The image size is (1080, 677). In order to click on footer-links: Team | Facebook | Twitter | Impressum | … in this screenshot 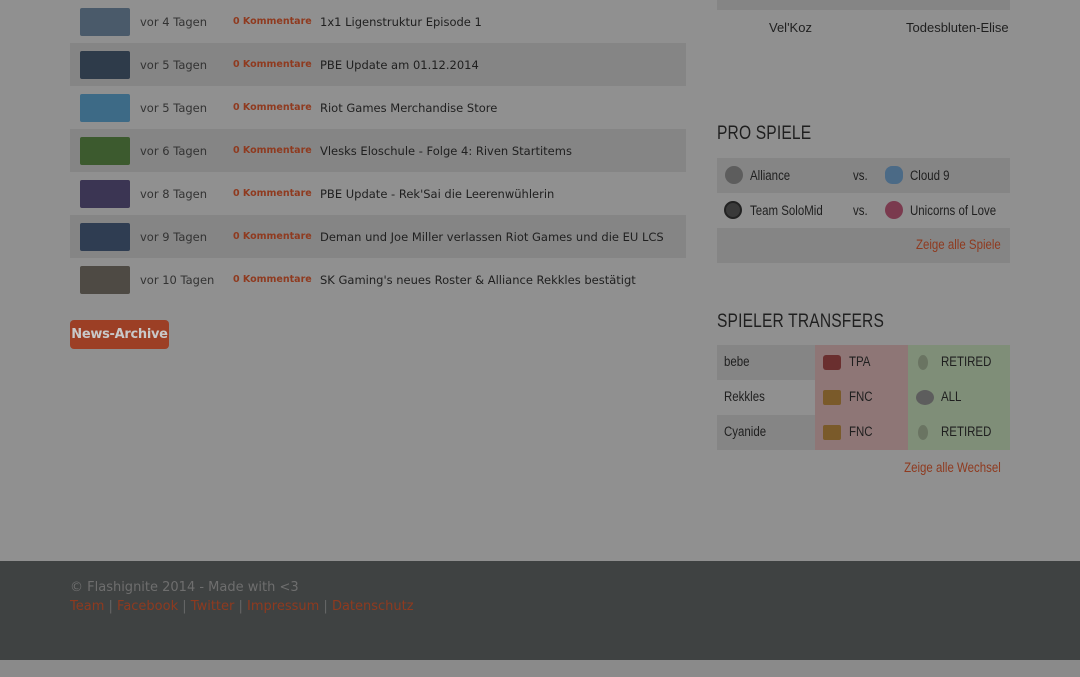, I will do `click(242, 606)`.